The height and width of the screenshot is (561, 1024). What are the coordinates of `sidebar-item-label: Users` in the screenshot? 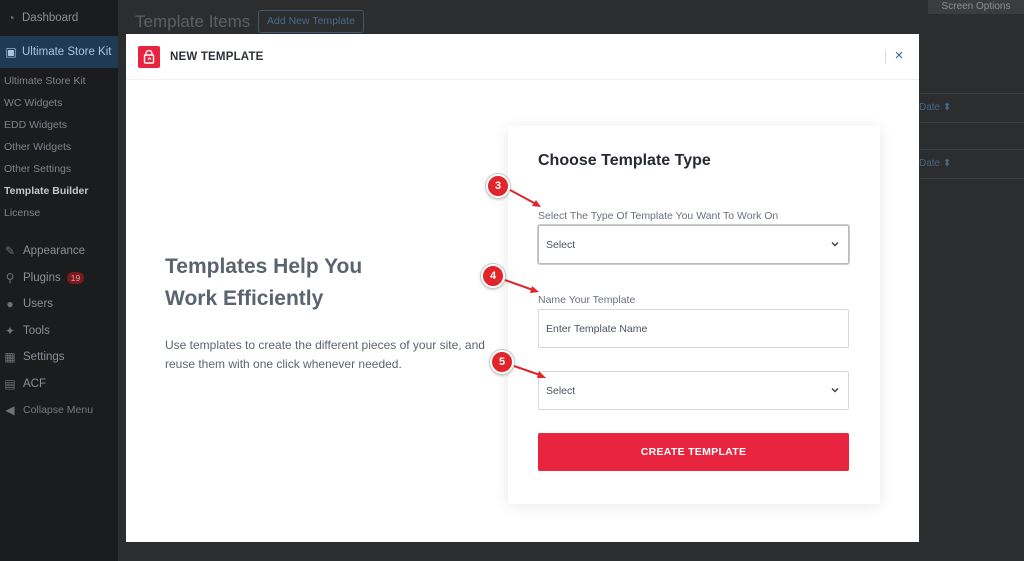 It's located at (38, 304).